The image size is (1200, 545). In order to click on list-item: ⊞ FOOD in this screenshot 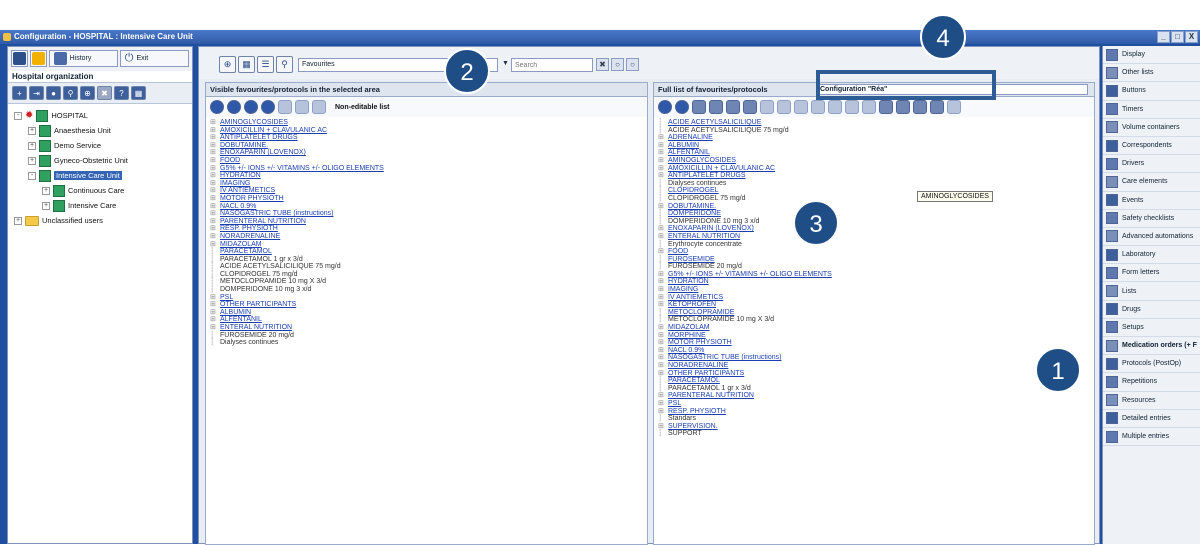, I will do `click(874, 252)`.